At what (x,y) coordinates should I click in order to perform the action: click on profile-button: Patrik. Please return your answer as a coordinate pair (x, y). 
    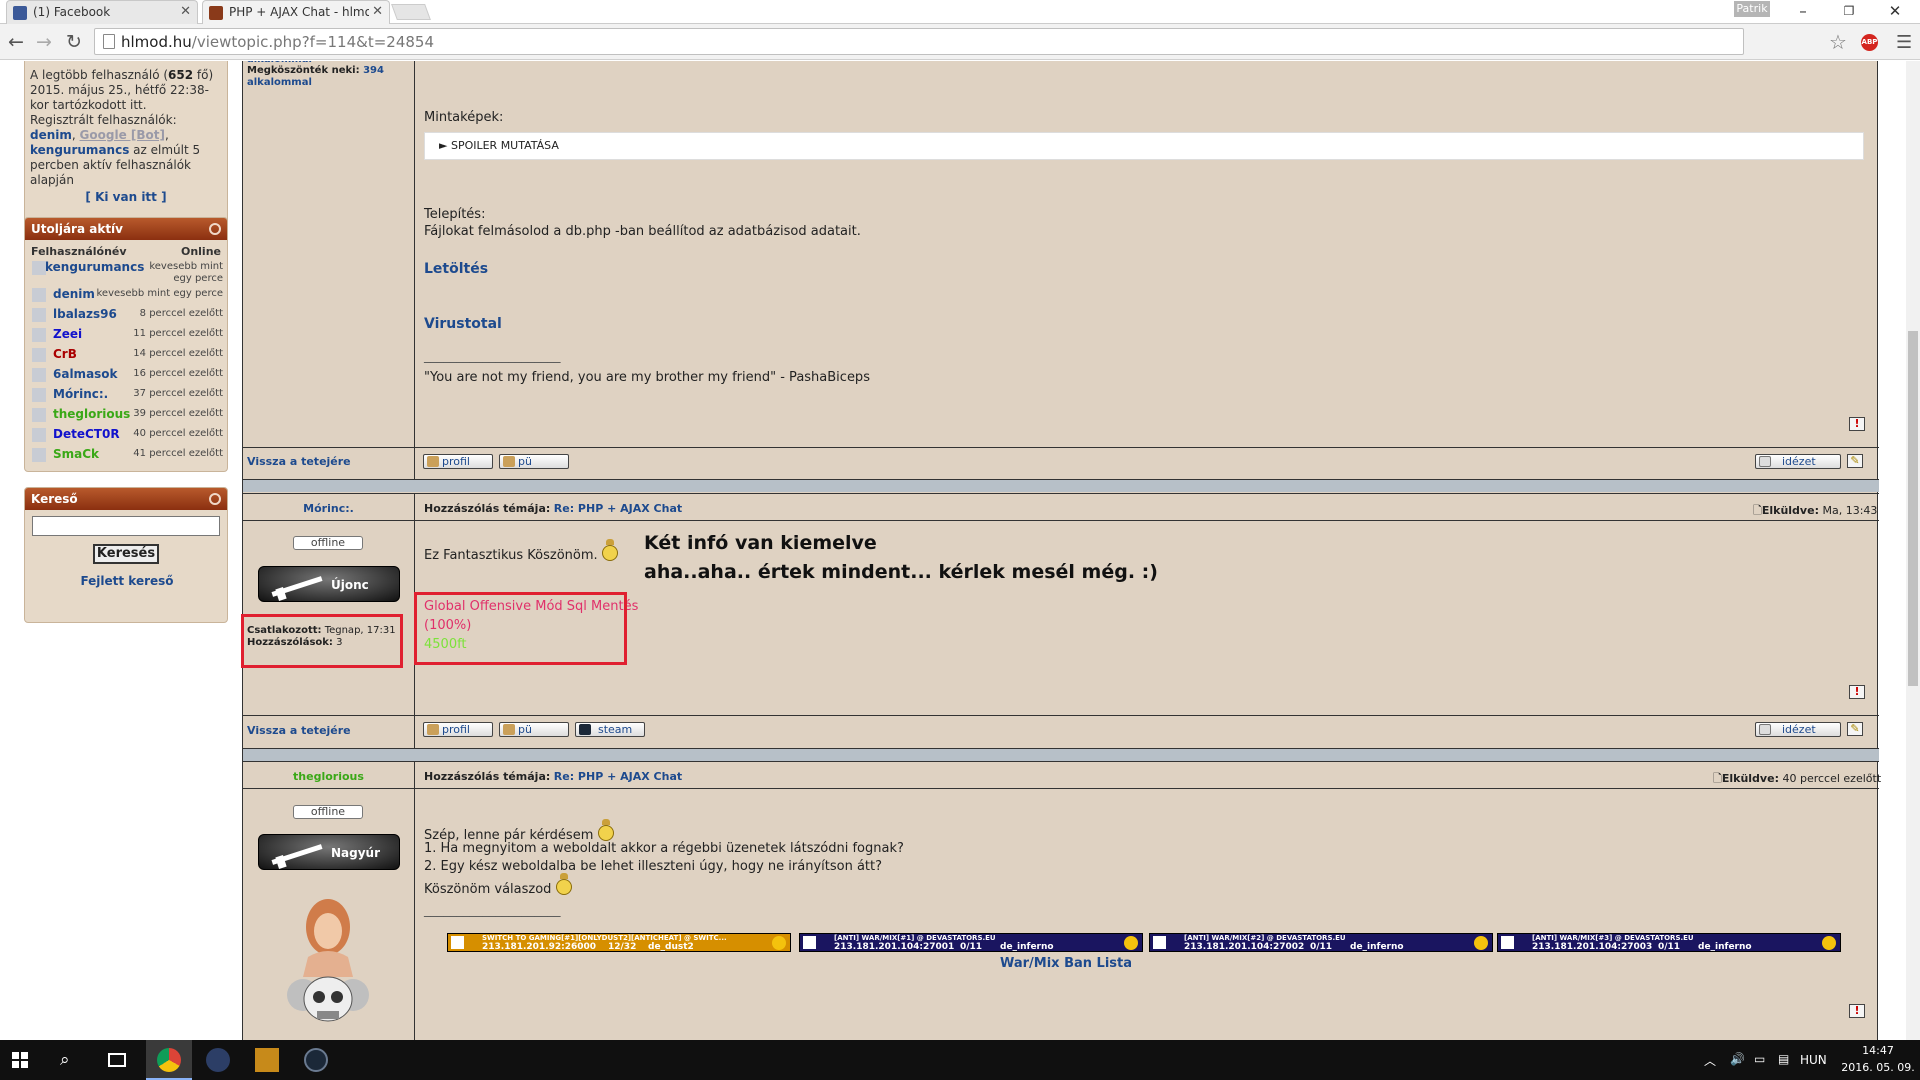
    Looking at the image, I should click on (1752, 9).